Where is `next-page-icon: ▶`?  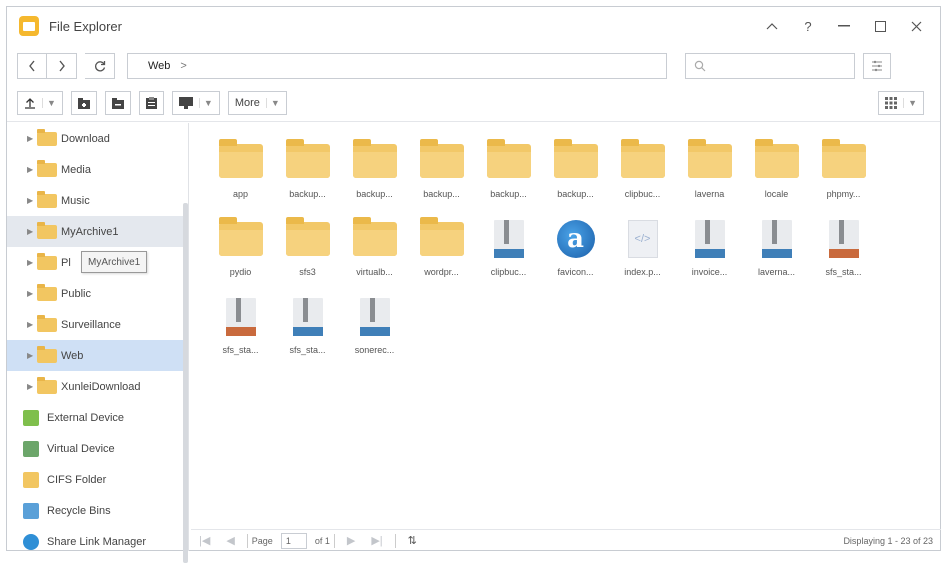
next-page-icon: ▶ is located at coordinates (351, 540).